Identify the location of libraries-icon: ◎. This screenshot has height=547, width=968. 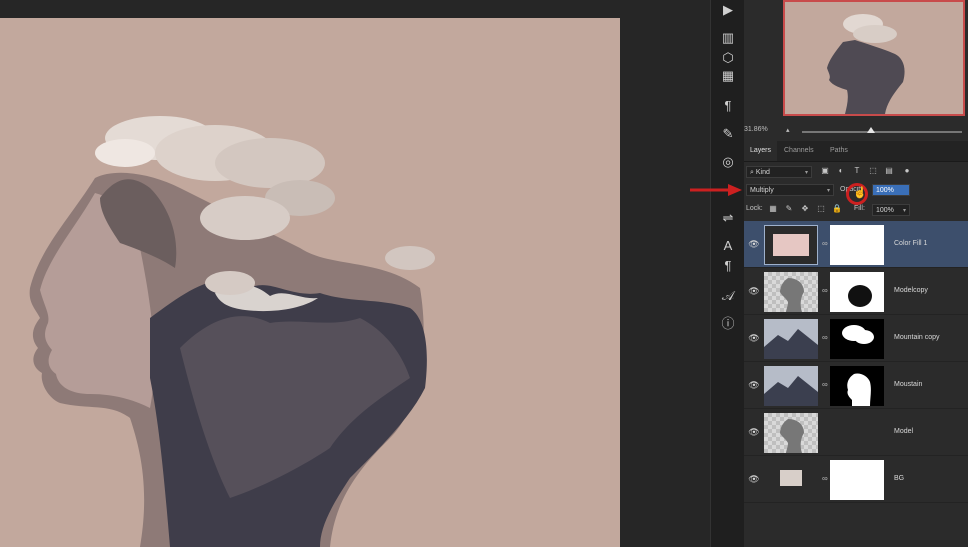
(728, 162).